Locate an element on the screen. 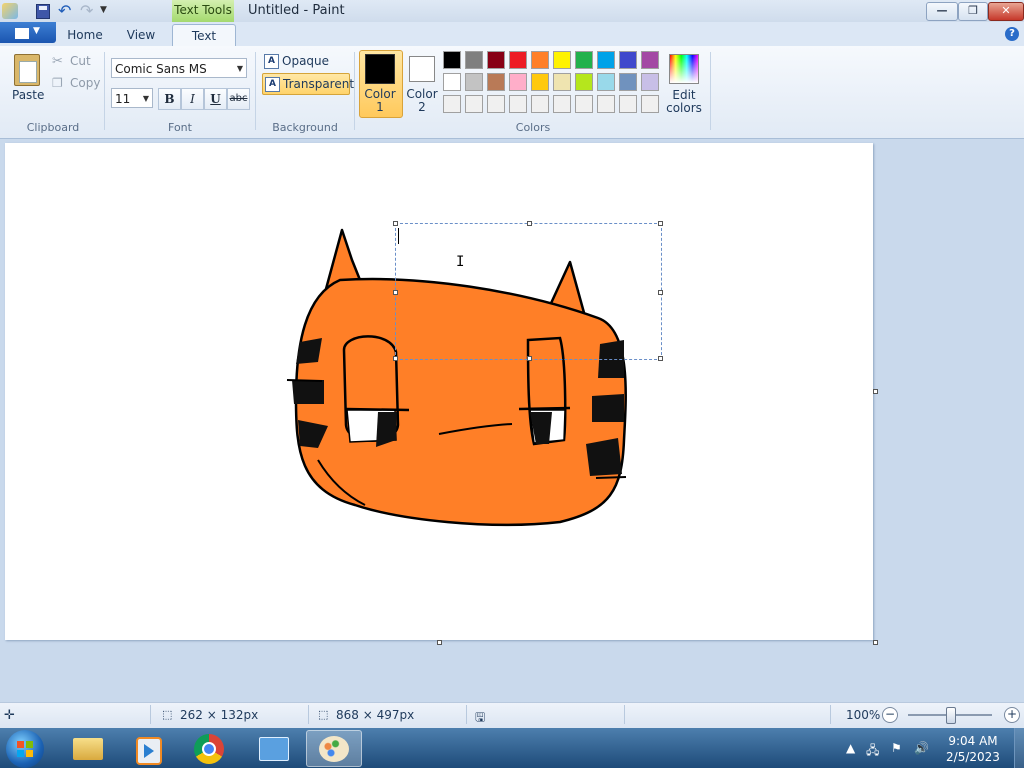 The width and height of the screenshot is (1024, 771). tab-home: Home is located at coordinates (85, 35).